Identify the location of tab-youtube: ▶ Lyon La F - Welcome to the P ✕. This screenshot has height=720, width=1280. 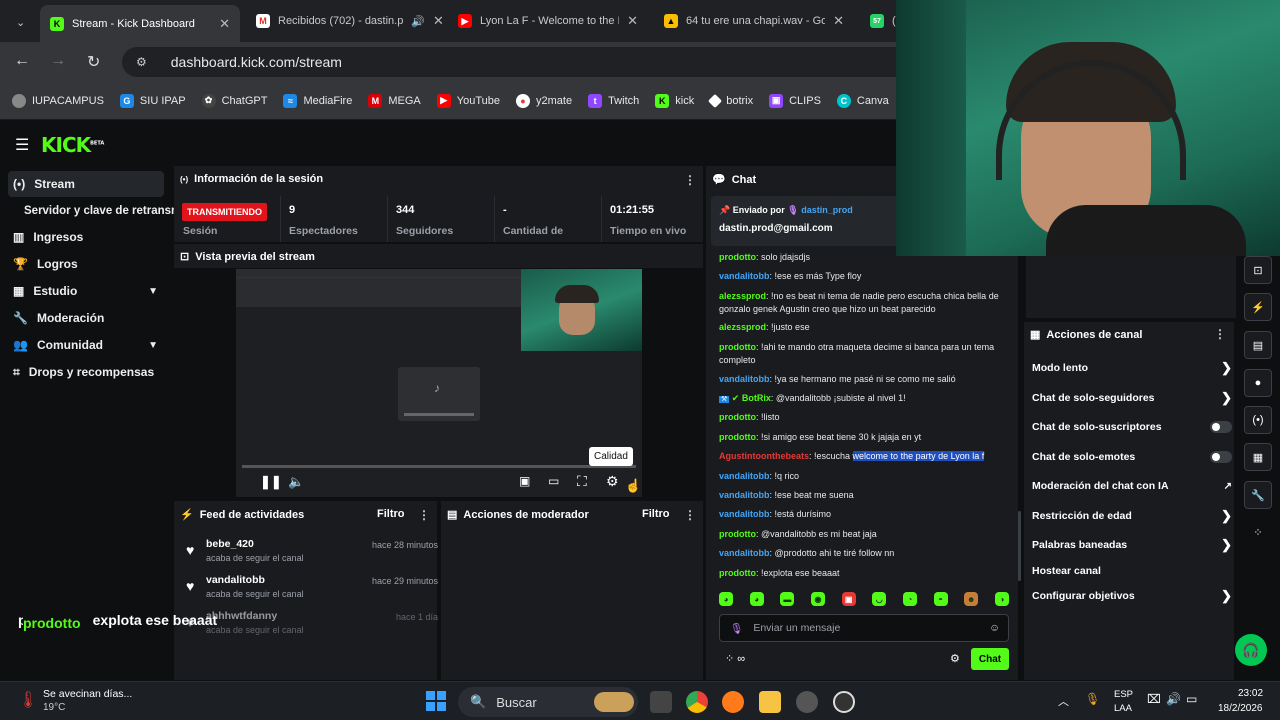
(548, 21).